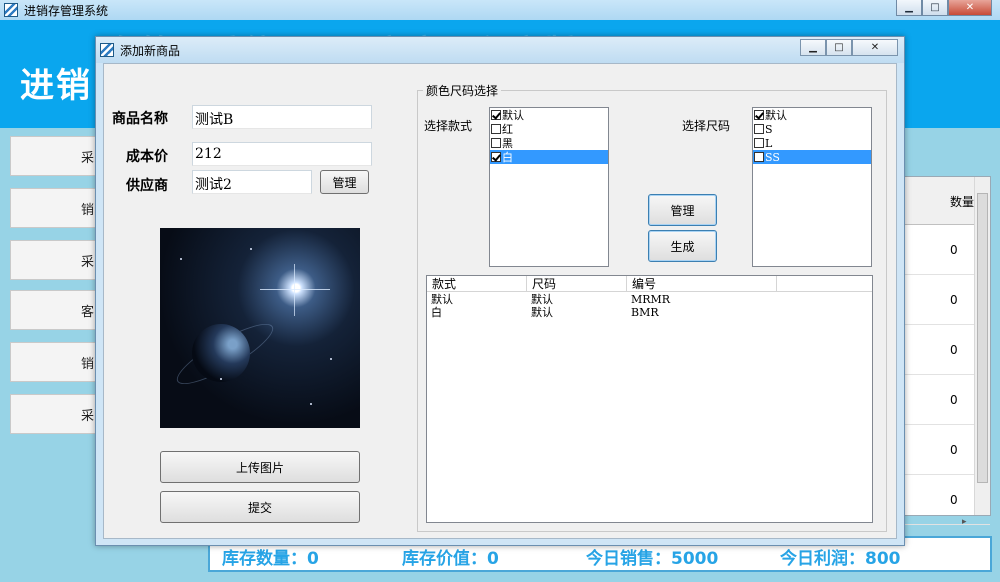 The width and height of the screenshot is (1000, 582). I want to click on size-item-label: 默认, so click(776, 115).